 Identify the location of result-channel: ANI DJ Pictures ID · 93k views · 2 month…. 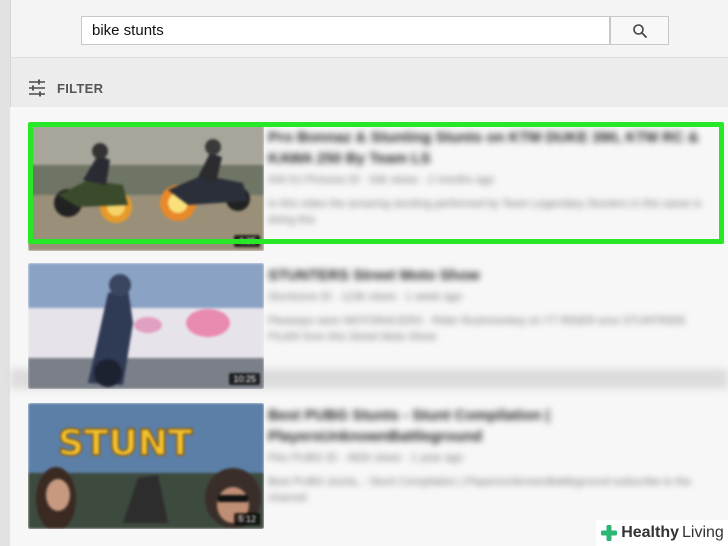
(493, 180).